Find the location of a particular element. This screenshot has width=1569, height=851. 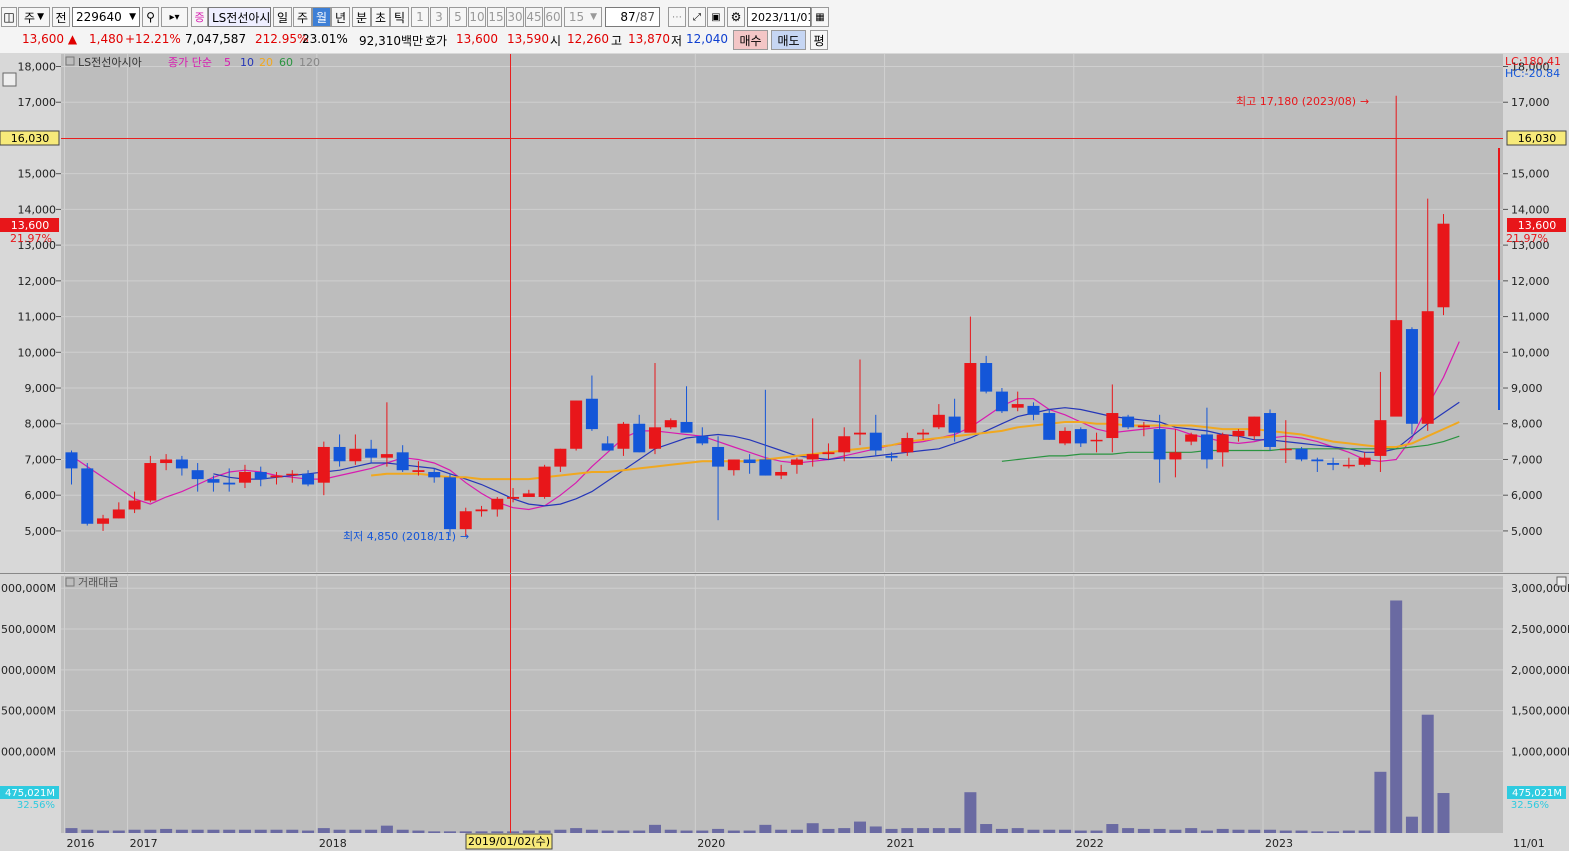

volume-tick-label-left: 3,000,000M is located at coordinates (28, 588).